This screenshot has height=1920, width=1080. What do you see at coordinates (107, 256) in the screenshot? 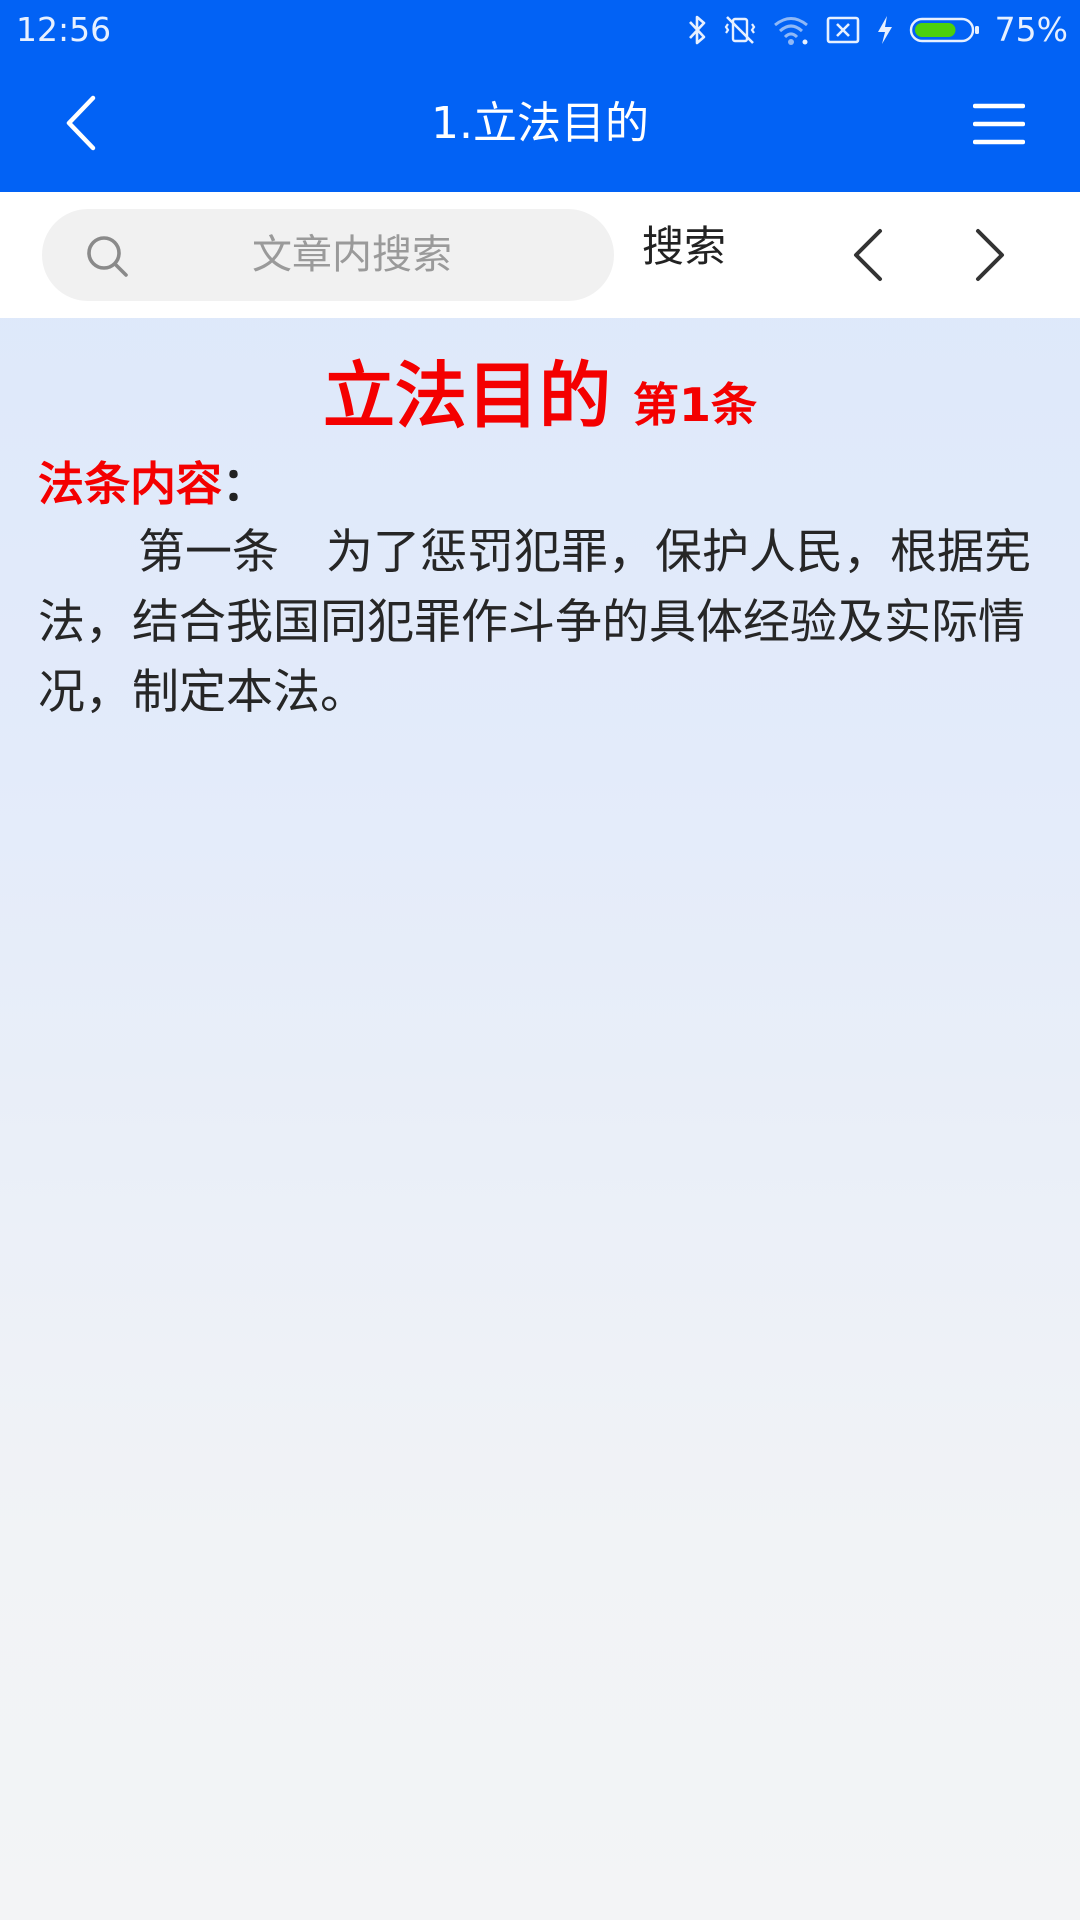
I see `search-icon` at bounding box center [107, 256].